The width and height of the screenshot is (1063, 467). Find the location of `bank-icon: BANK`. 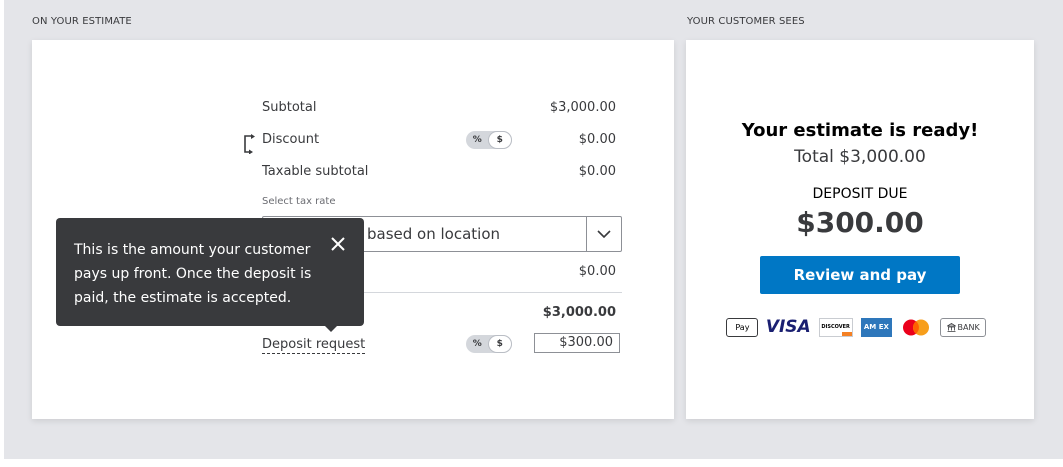

bank-icon: BANK is located at coordinates (963, 327).